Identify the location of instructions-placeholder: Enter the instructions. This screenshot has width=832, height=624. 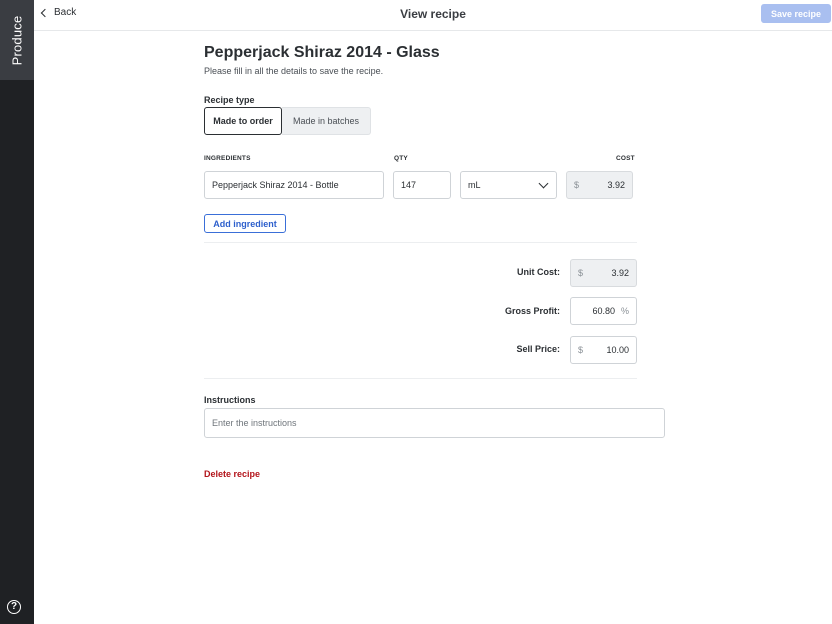
(254, 423).